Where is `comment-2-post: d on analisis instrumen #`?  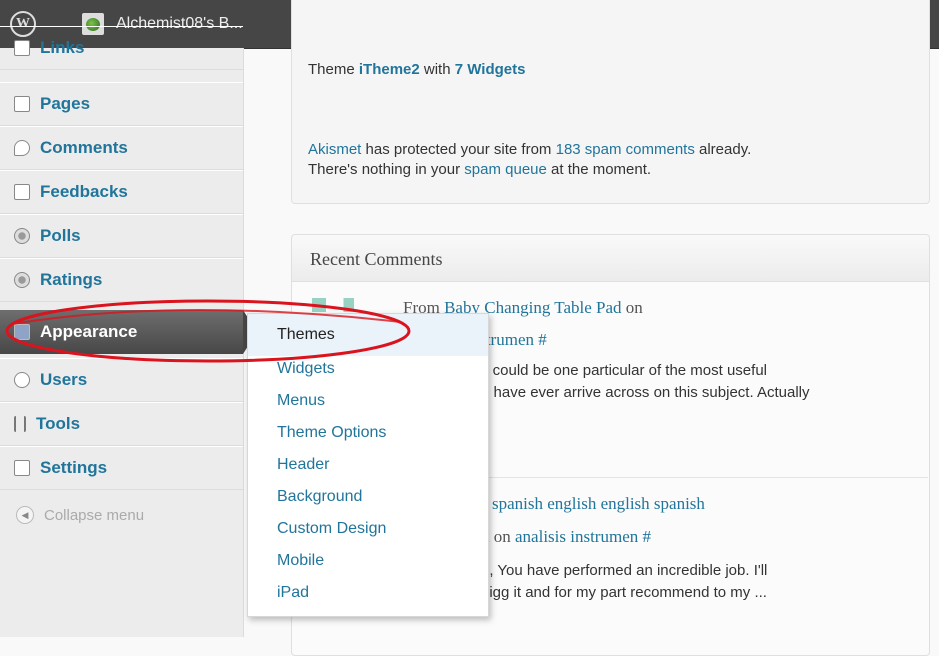 comment-2-post: d on analisis instrumen # is located at coordinates (566, 537).